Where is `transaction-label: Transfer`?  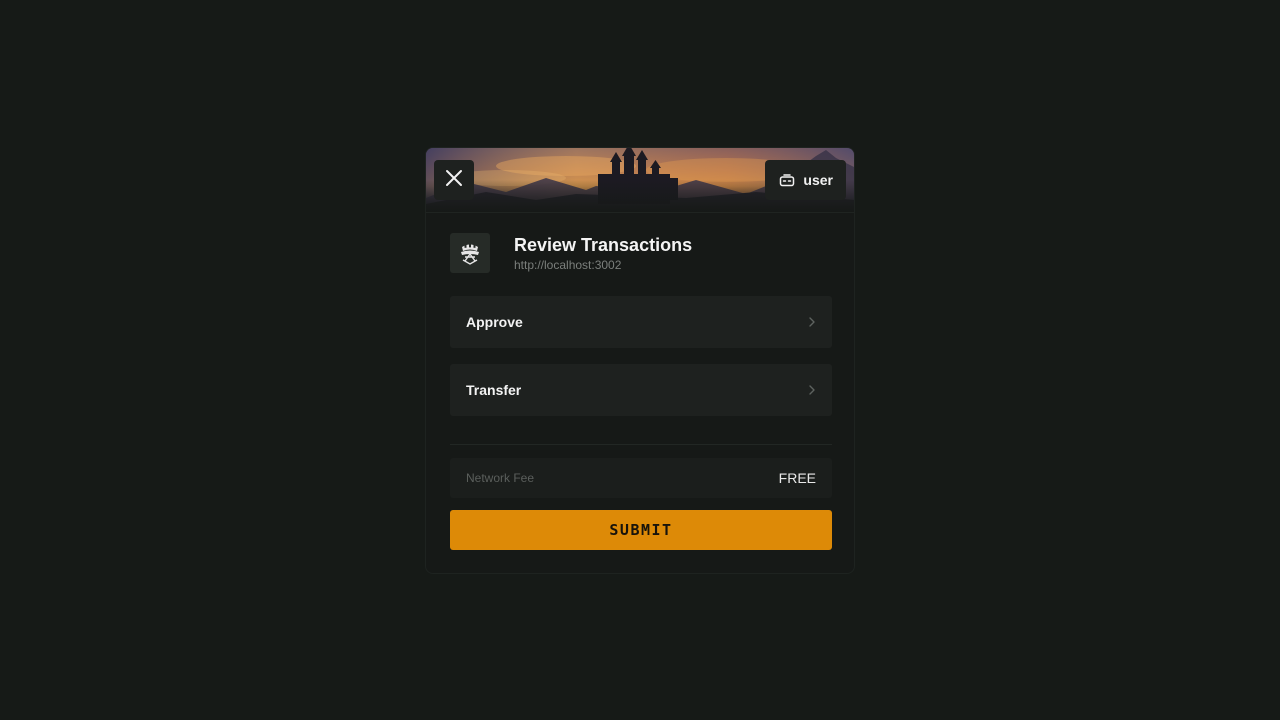
transaction-label: Transfer is located at coordinates (494, 390).